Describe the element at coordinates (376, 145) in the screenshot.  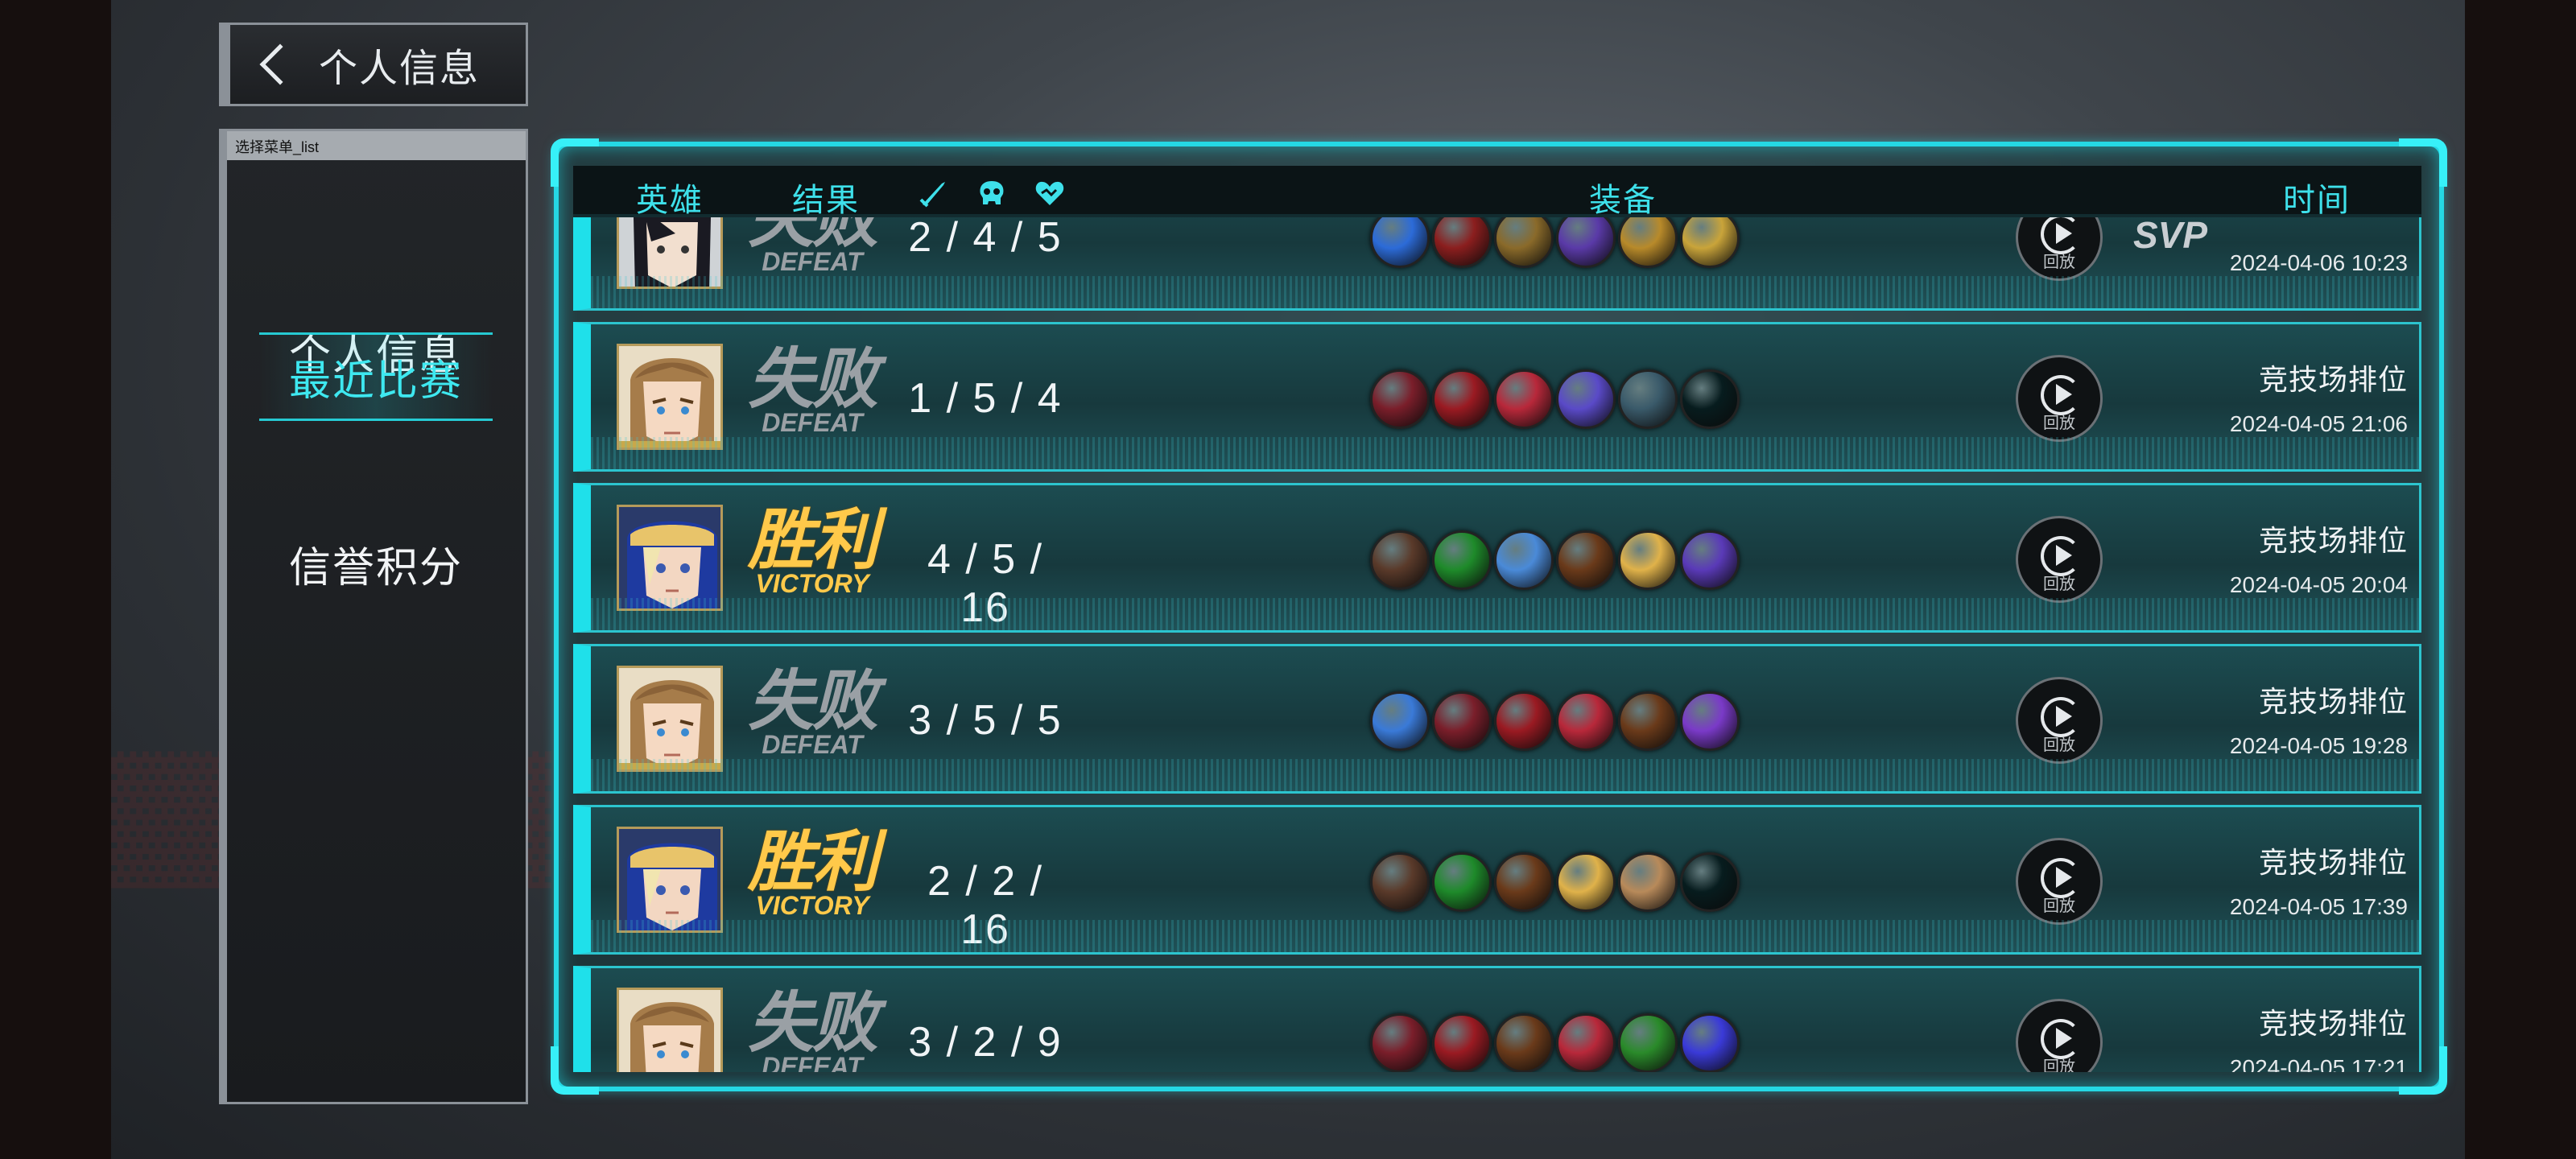
I see `menu-caption: 选择菜单_list` at that location.